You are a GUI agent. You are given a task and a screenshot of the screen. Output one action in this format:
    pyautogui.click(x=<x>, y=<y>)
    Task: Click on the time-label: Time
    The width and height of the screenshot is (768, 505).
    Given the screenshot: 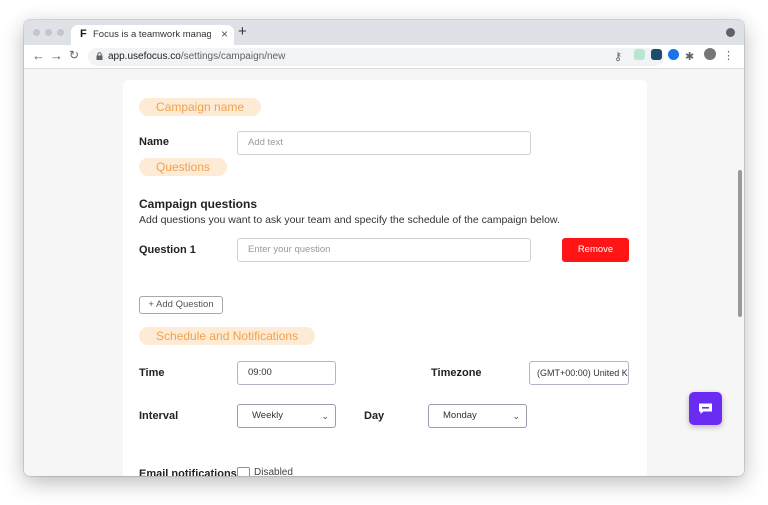 What is the action you would take?
    pyautogui.click(x=152, y=373)
    